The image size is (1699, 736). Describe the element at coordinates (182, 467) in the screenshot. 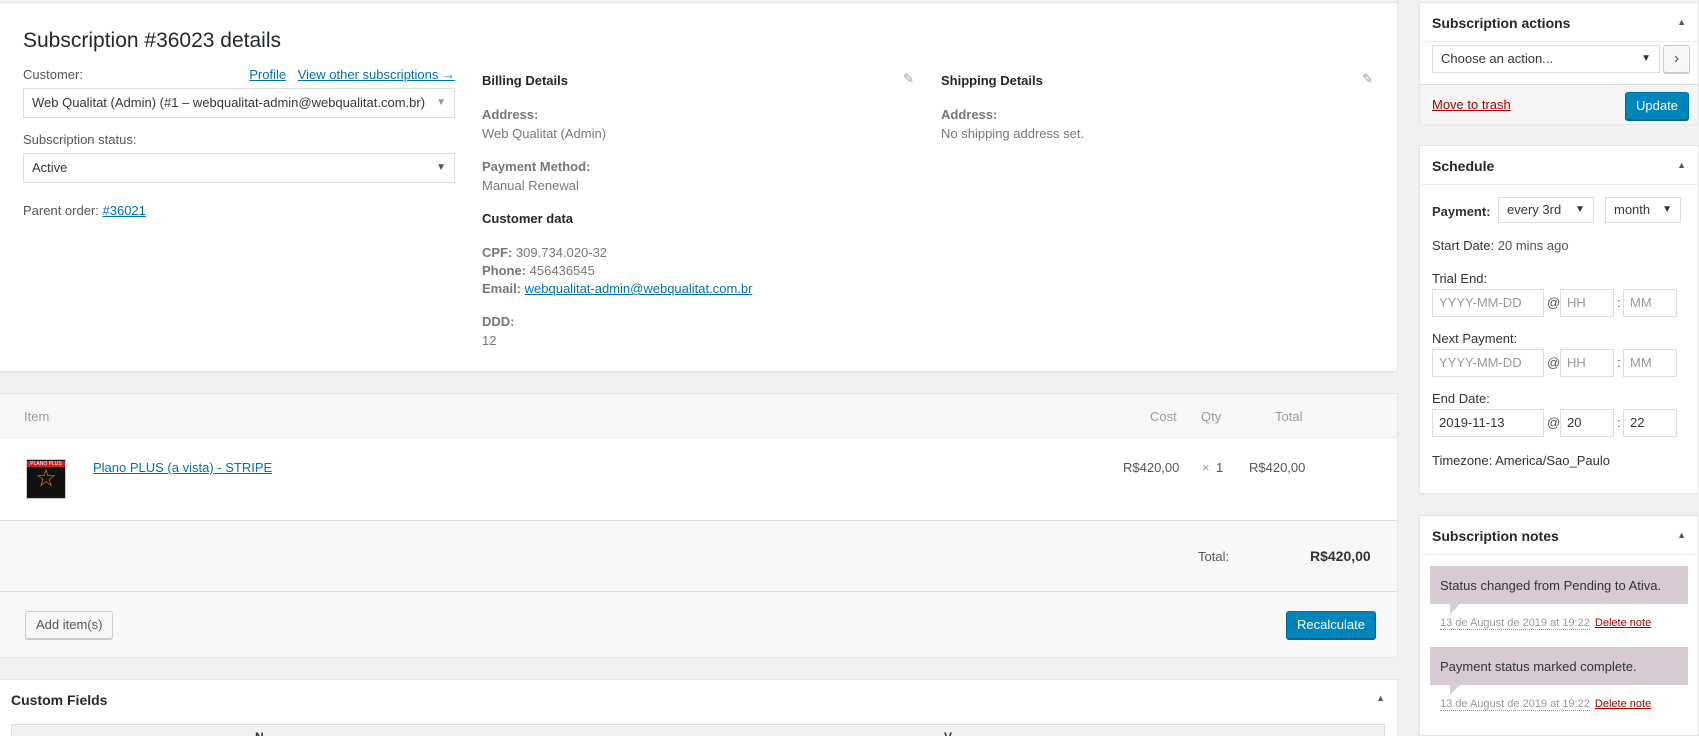

I see `product-link: Plano PLUS (a vista) - STRIPE` at that location.